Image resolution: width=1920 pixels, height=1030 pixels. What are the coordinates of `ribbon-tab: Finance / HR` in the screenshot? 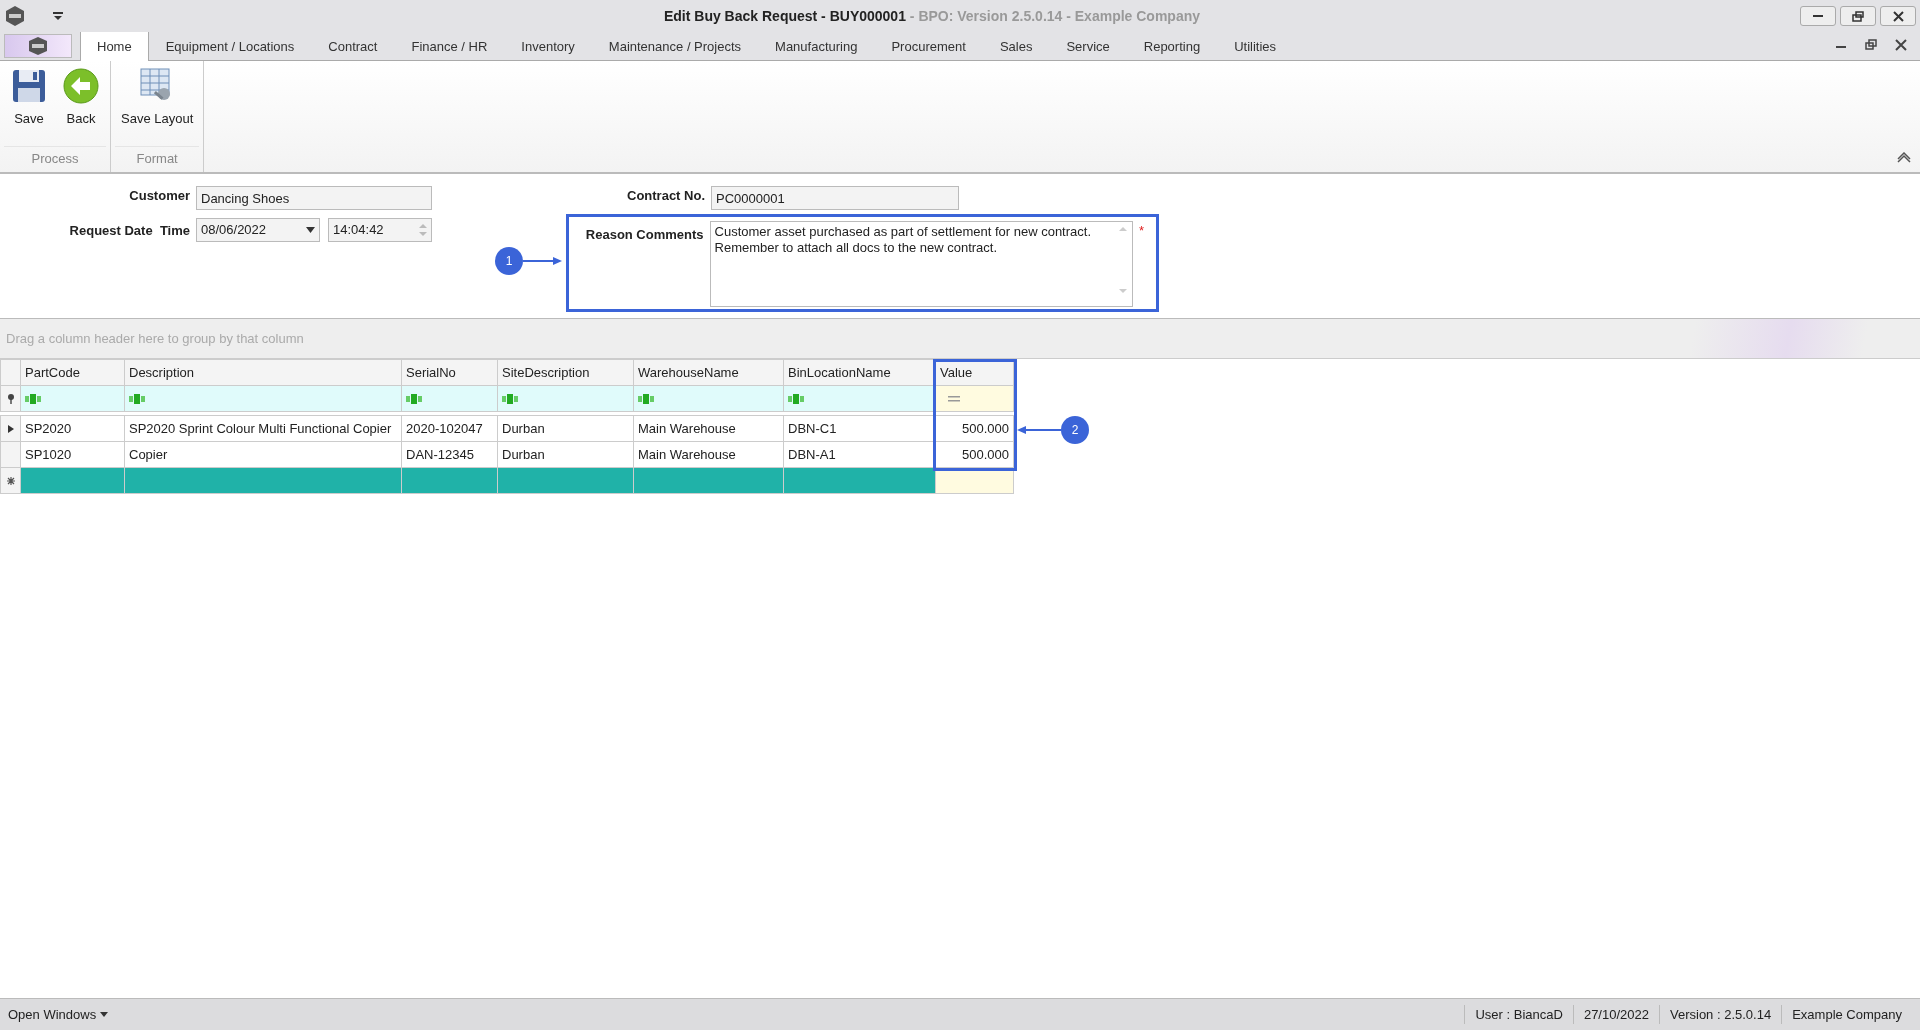 It's located at (449, 45).